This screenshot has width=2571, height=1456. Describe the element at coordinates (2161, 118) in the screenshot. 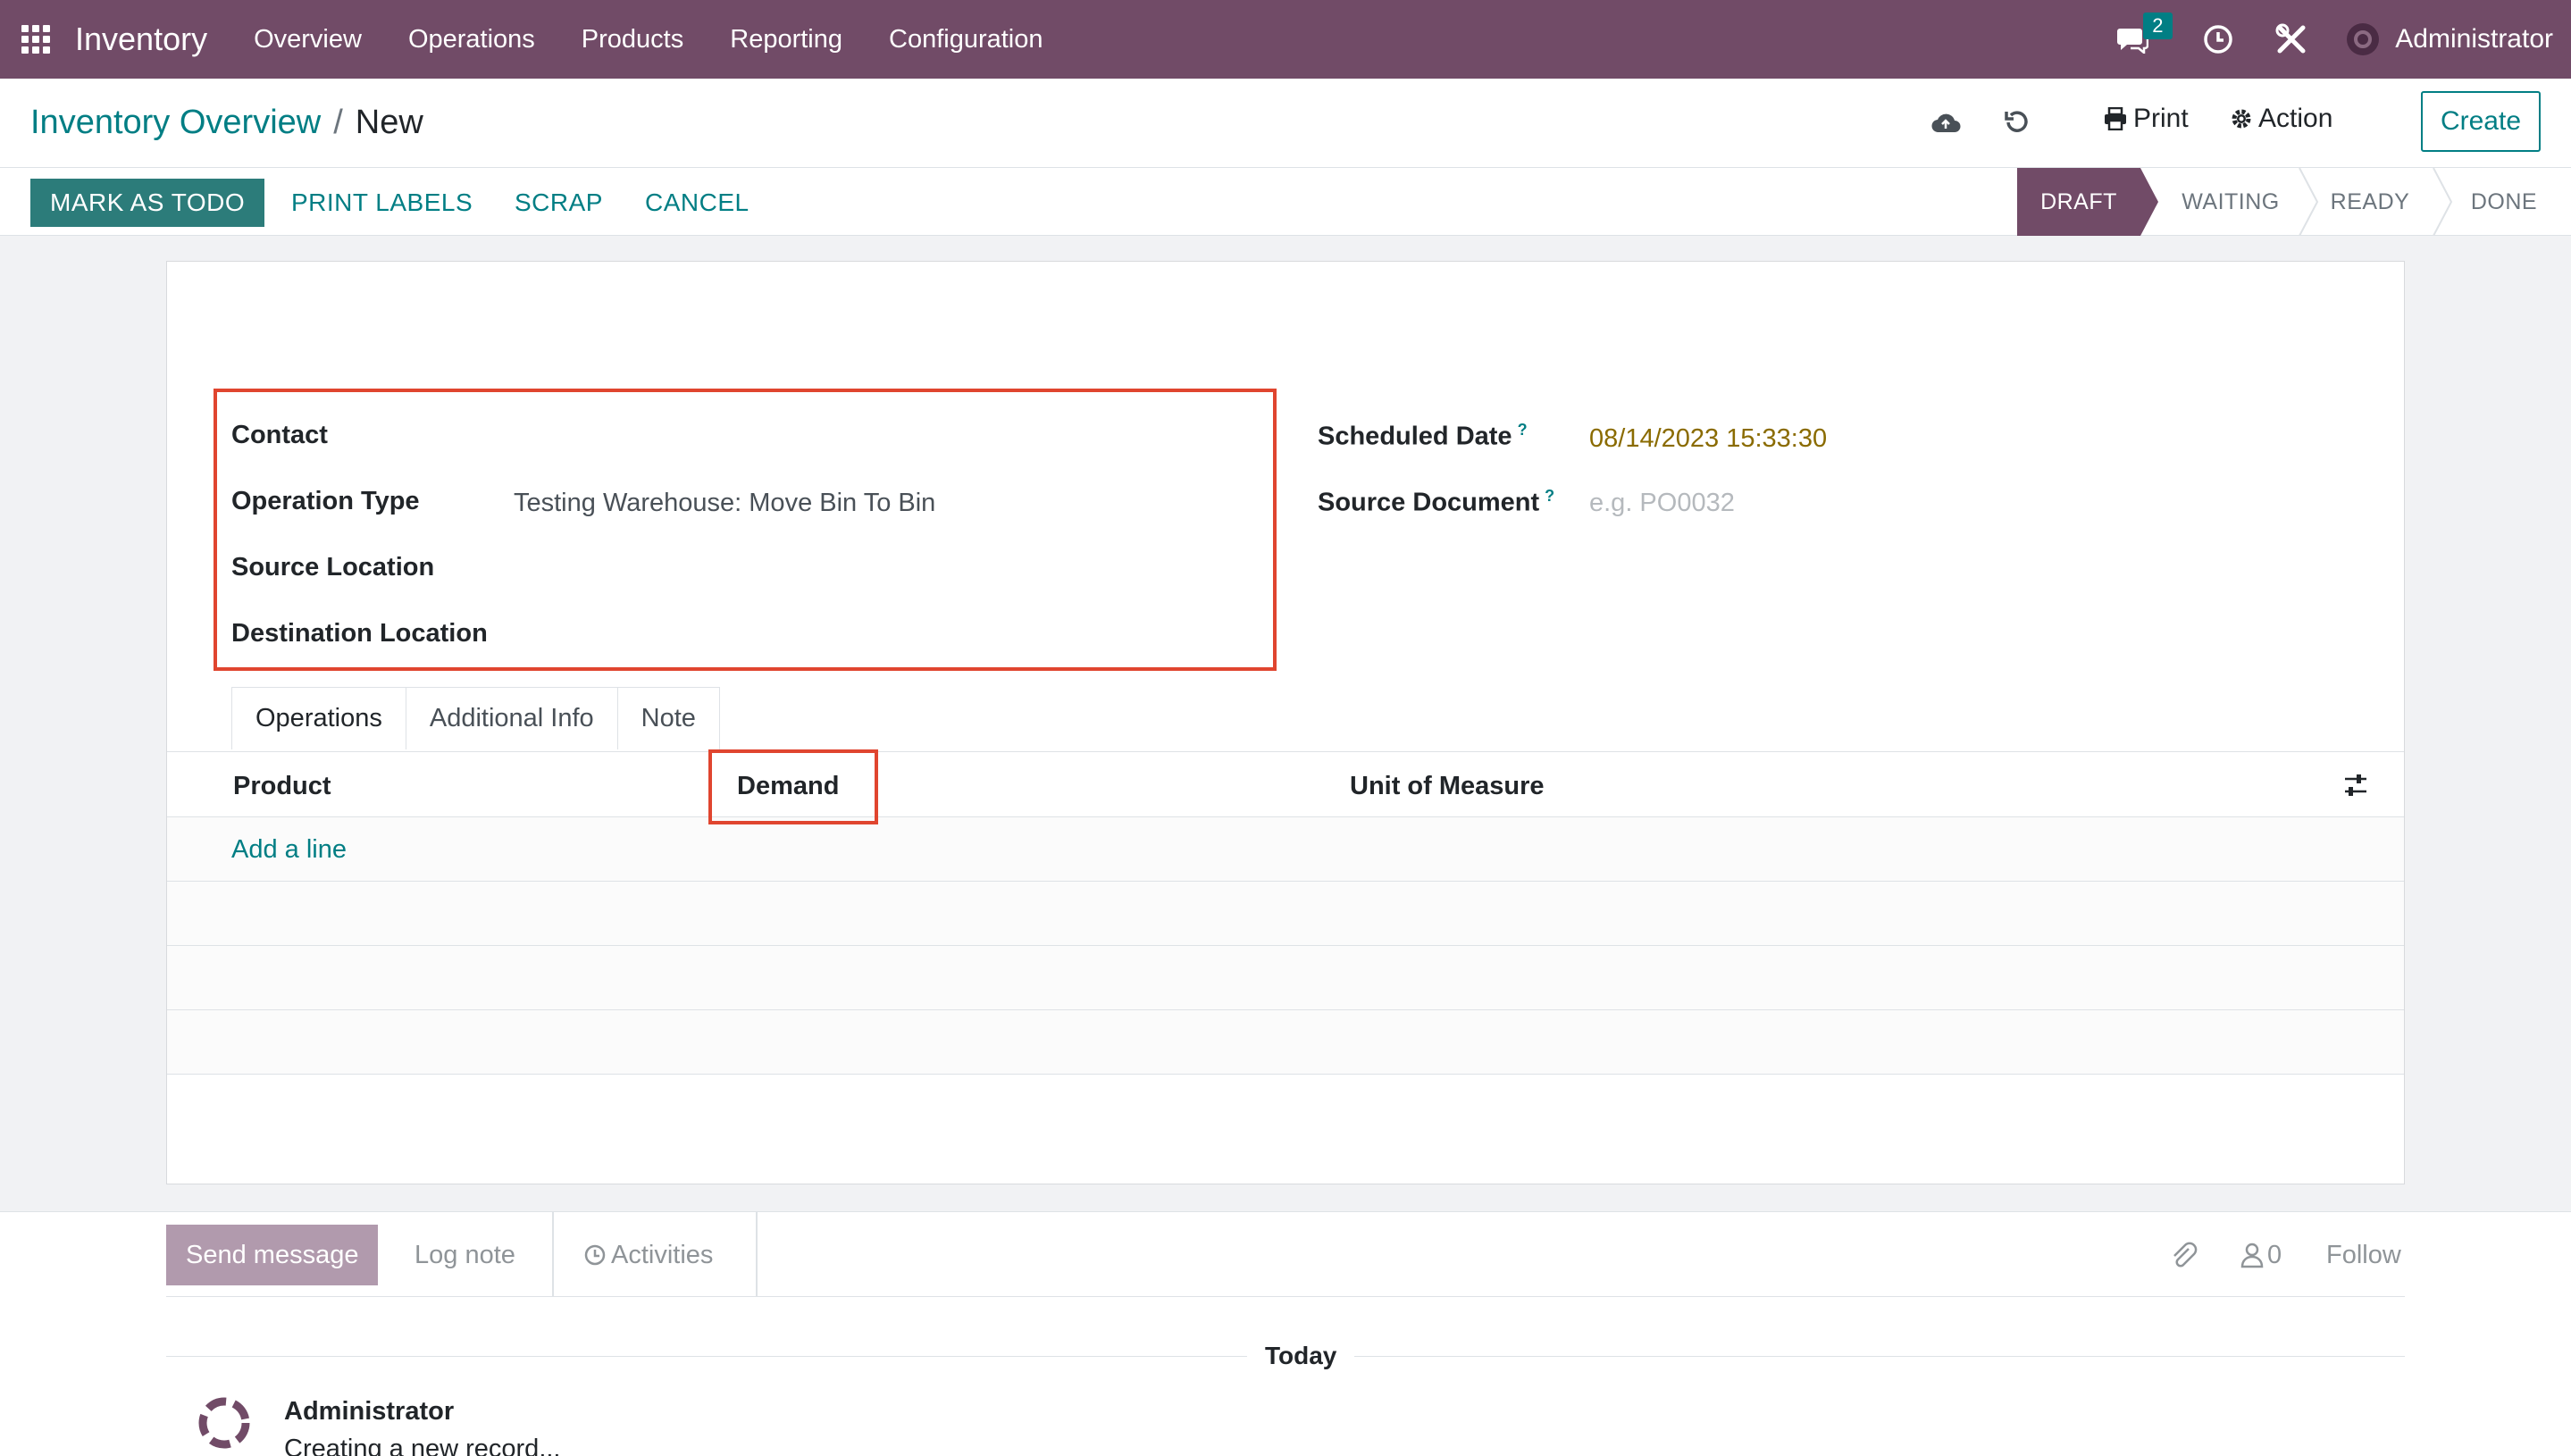

I see `print-label: Print` at that location.